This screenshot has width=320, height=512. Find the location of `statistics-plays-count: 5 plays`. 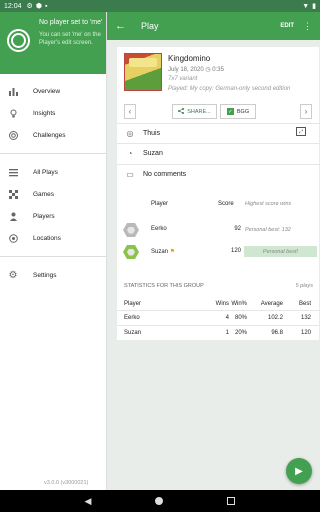

statistics-plays-count: 5 plays is located at coordinates (304, 286).